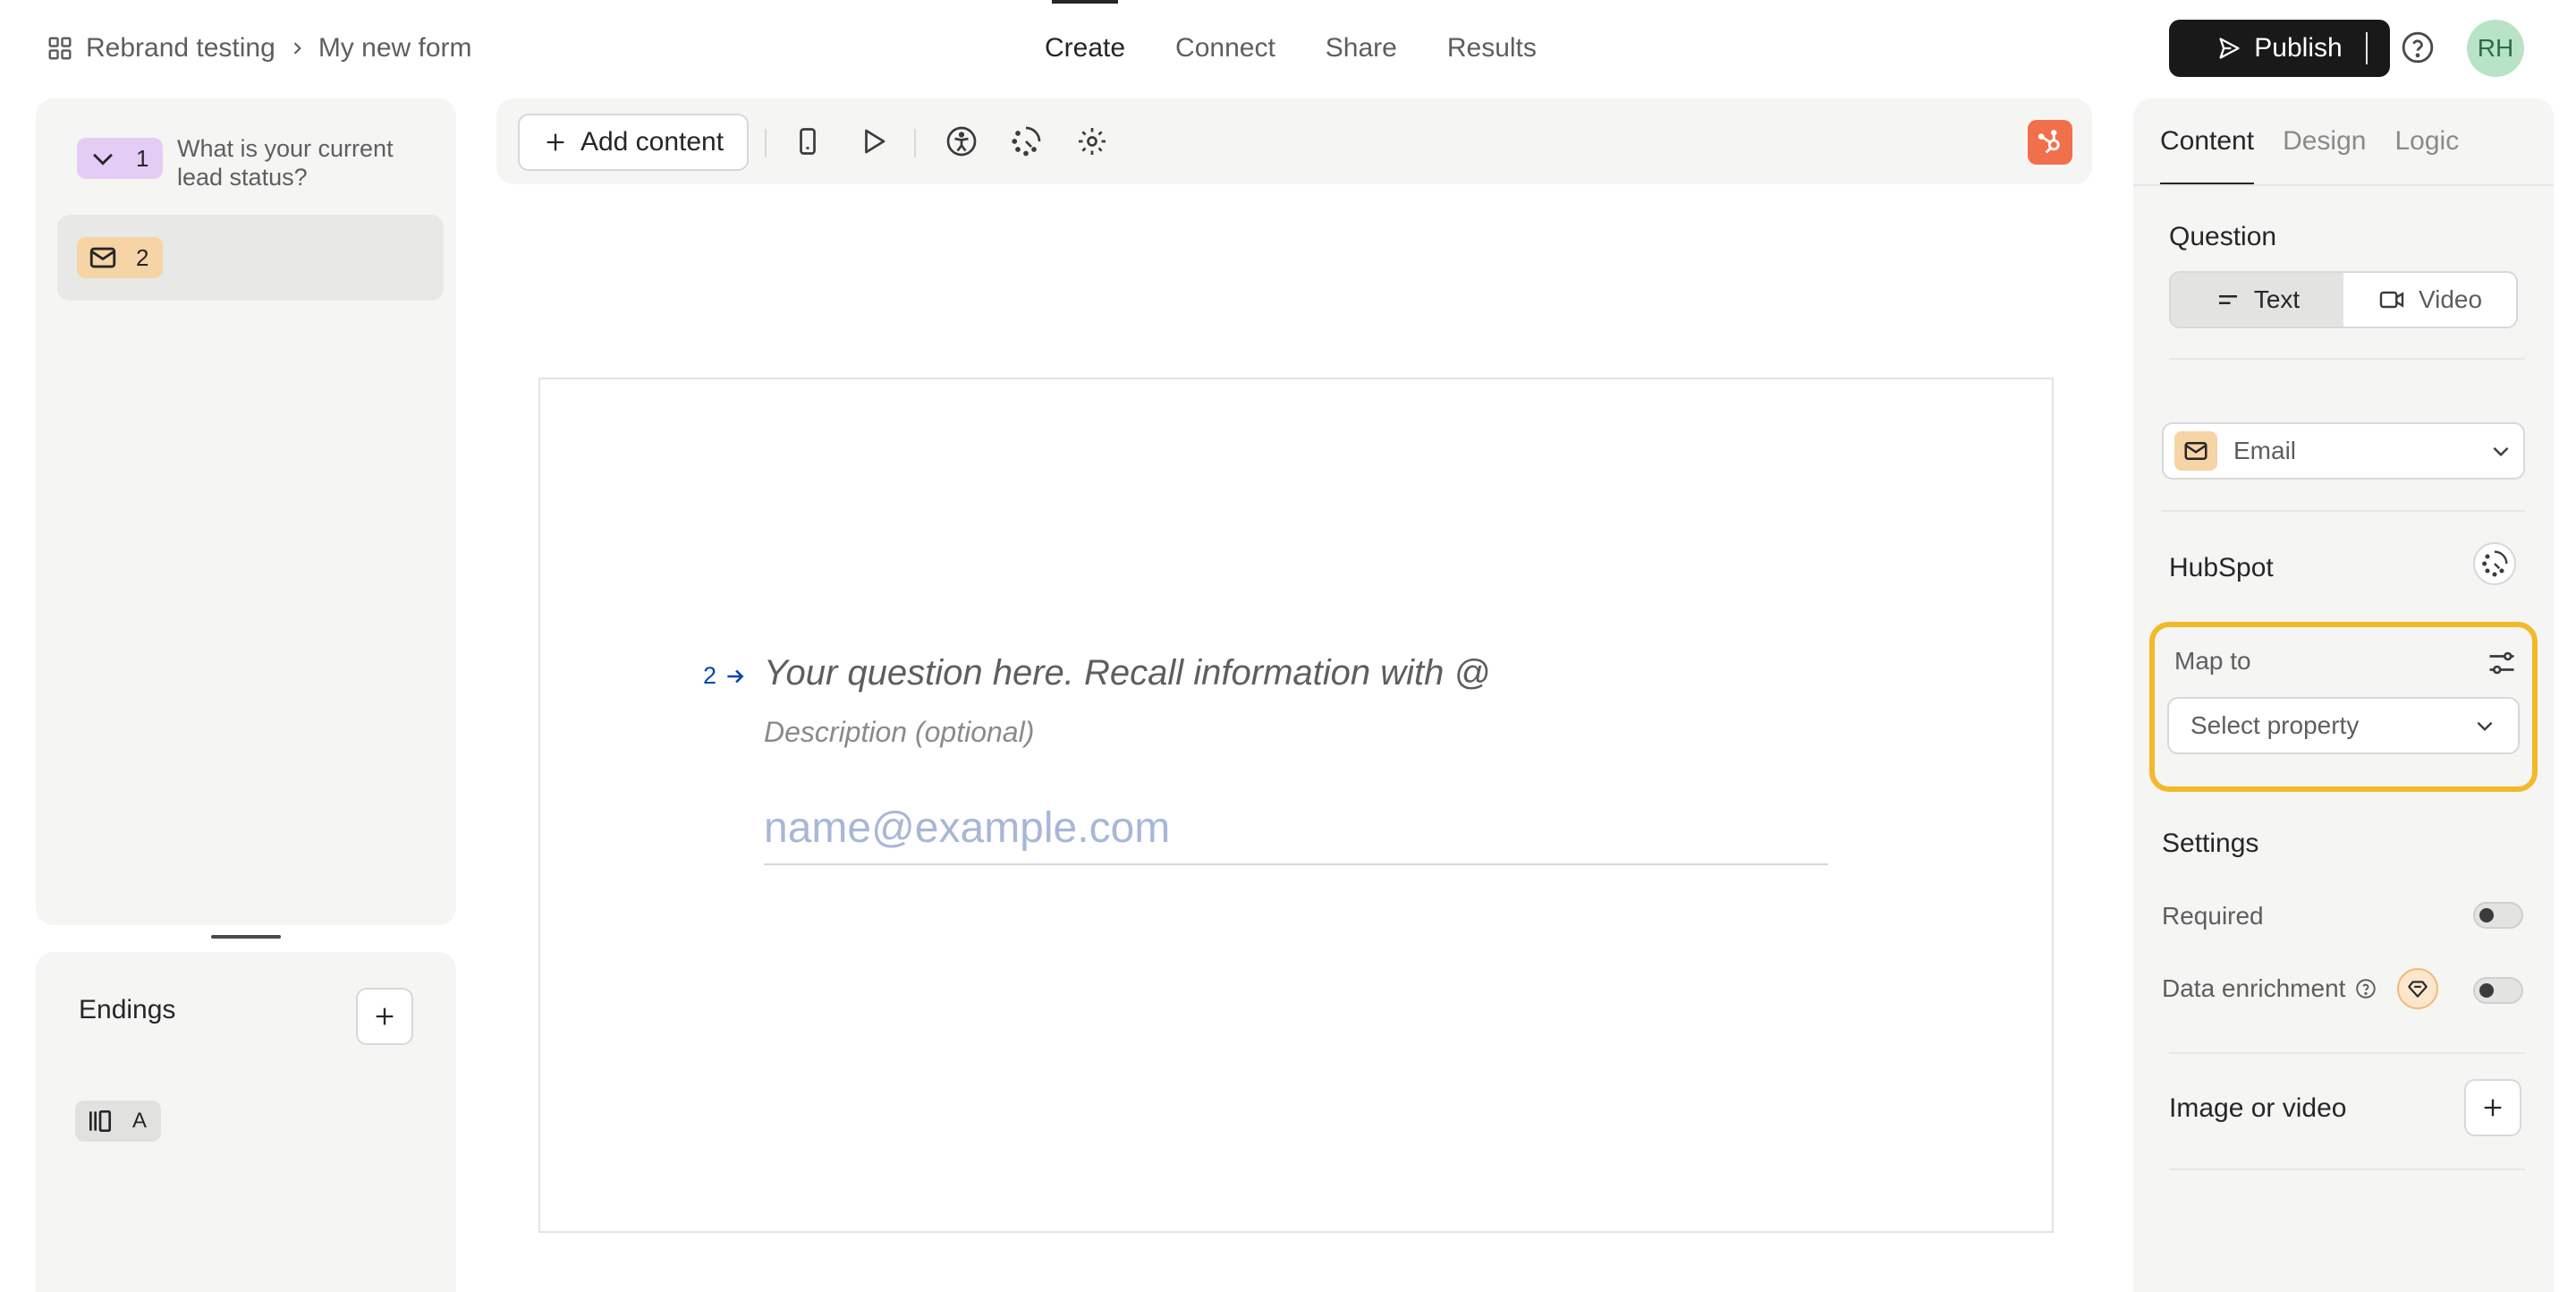 Image resolution: width=2576 pixels, height=1292 pixels. Describe the element at coordinates (1092, 141) in the screenshot. I see `settings-gear-icon` at that location.